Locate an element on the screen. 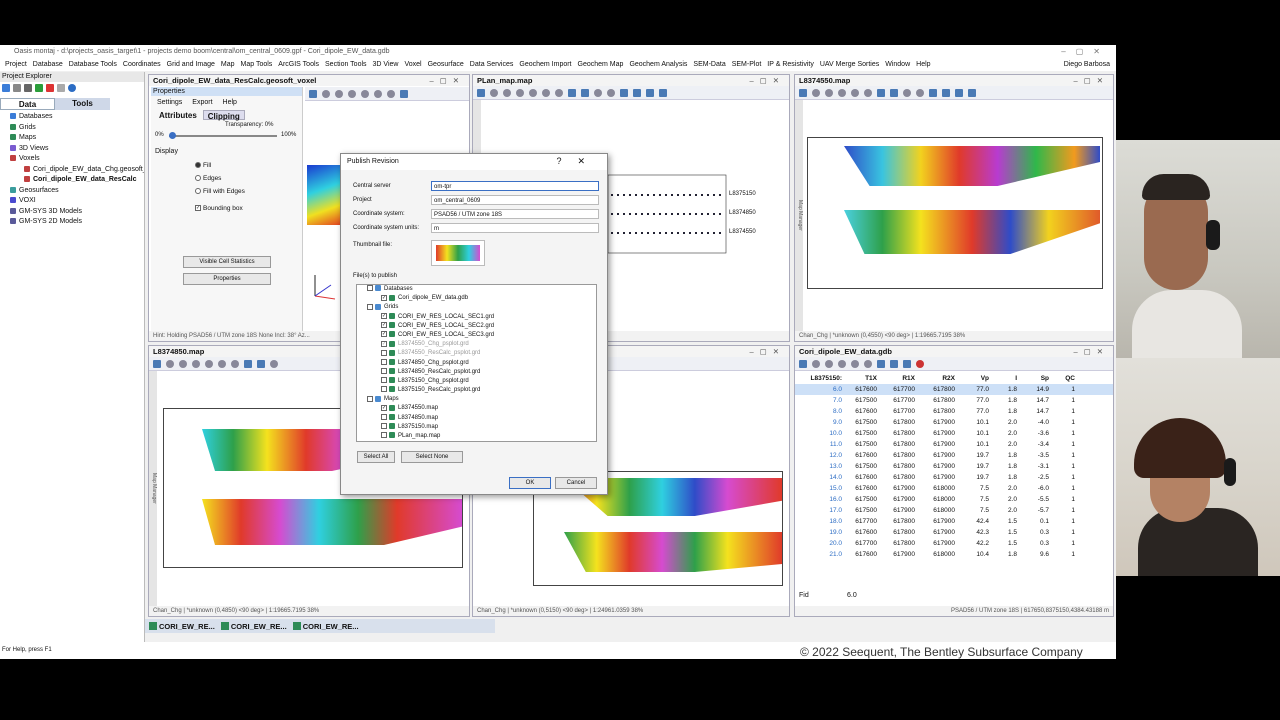 This screenshot has height=720, width=1280. stop-icon is located at coordinates (61, 88).